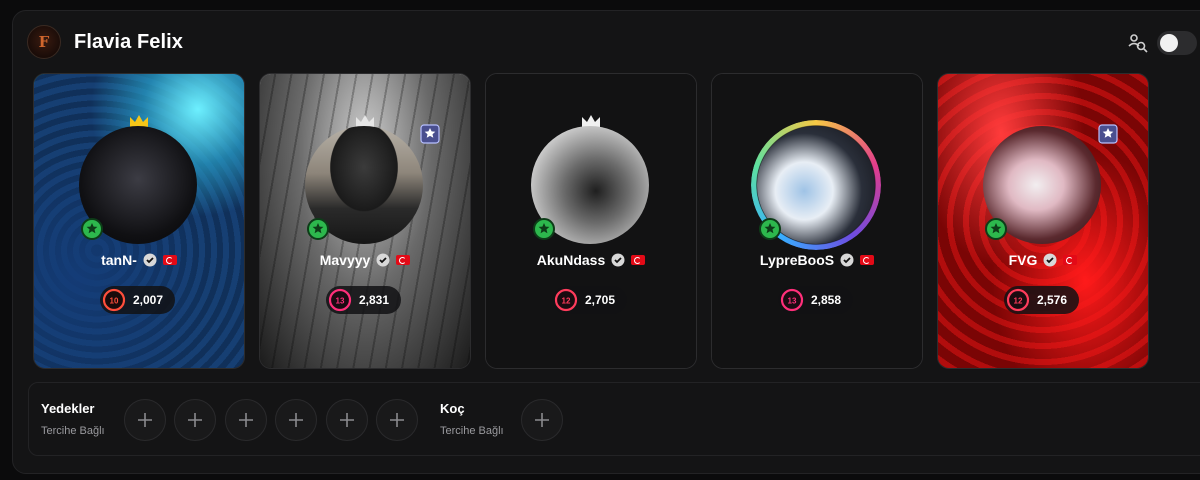 The width and height of the screenshot is (1200, 480). Describe the element at coordinates (797, 260) in the screenshot. I see `player-name: LypreBooS` at that location.